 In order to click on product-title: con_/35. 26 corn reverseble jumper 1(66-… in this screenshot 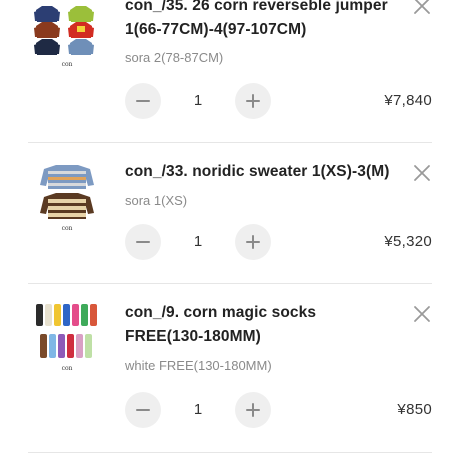, I will do `click(260, 21)`.